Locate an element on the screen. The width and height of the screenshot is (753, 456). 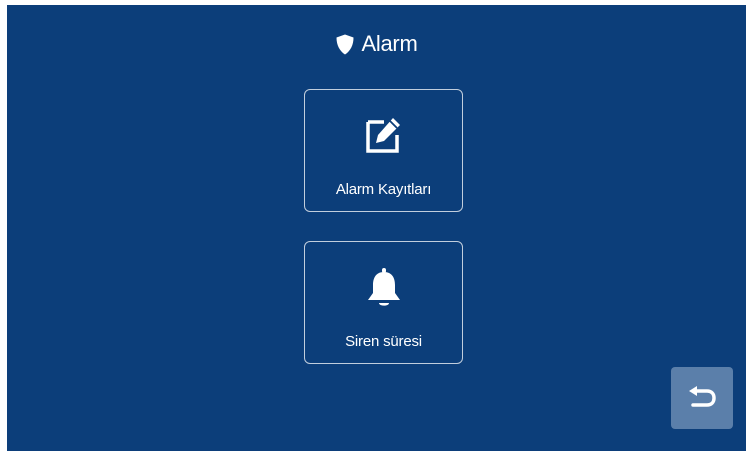
shield-icon is located at coordinates (345, 44).